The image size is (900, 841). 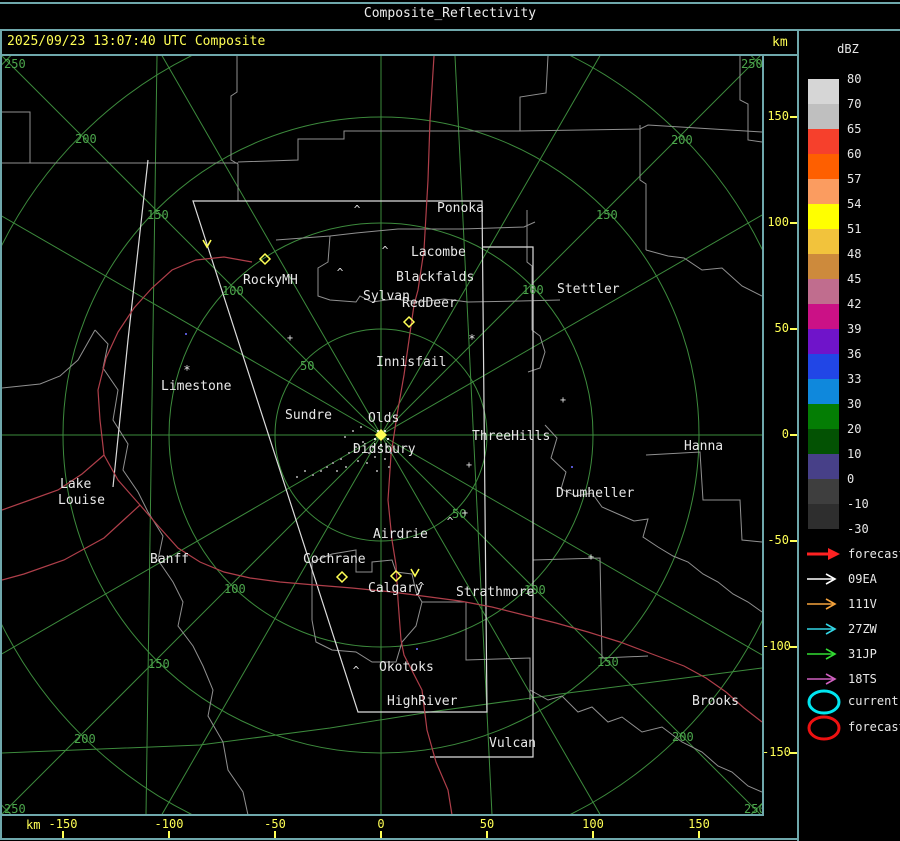 I want to click on ring-distance-label: 250, so click(x=15, y=64).